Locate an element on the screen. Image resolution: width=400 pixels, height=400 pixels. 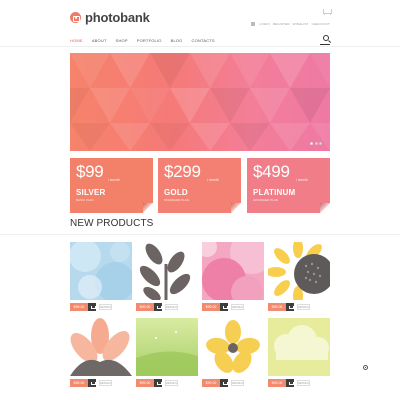
search-underline is located at coordinates (325, 44).